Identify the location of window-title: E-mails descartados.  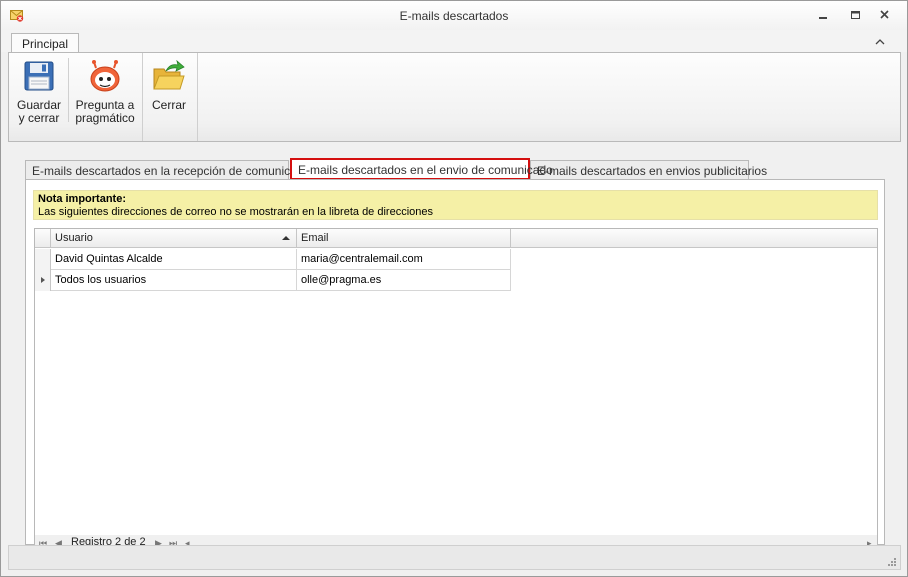
(454, 16).